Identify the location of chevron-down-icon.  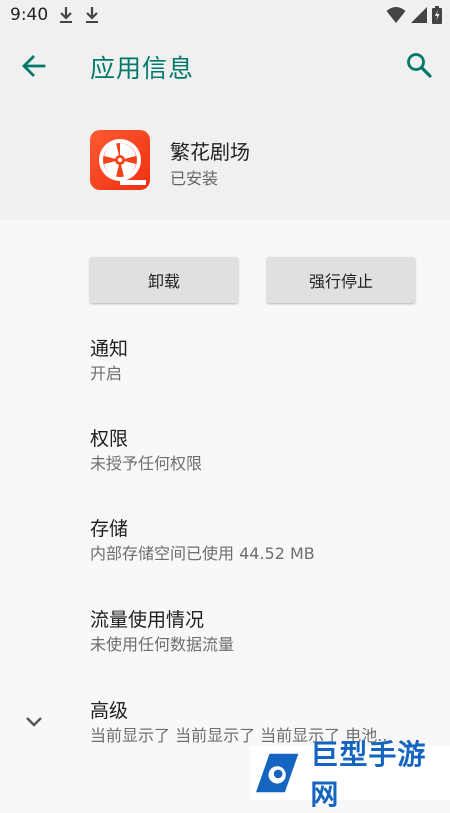
(34, 722).